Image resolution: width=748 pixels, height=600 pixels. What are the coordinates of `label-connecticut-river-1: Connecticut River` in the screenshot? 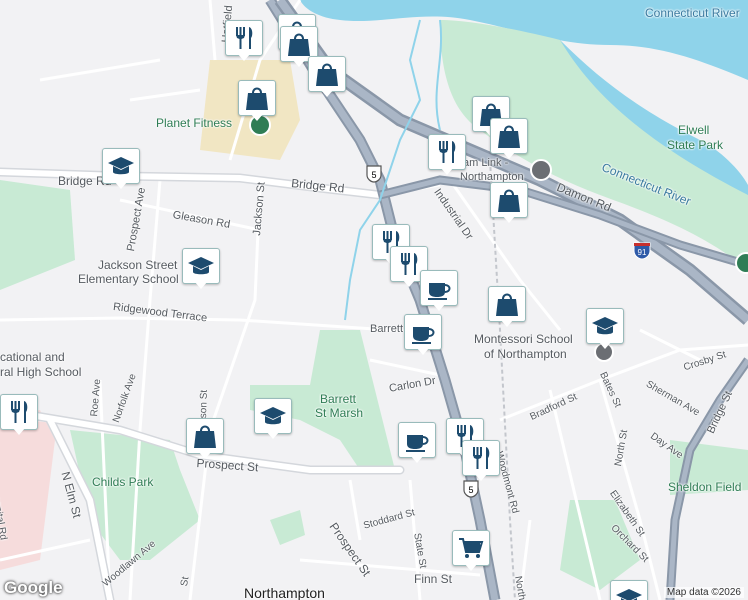 It's located at (692, 13).